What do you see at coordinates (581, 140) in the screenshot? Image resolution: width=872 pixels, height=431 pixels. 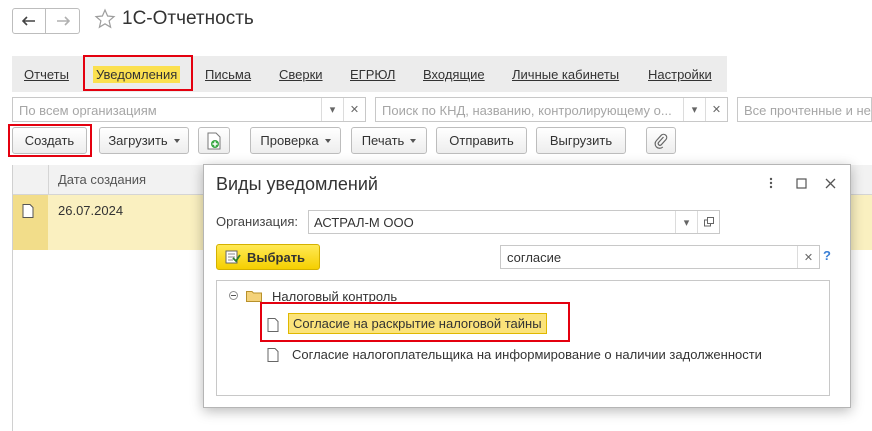 I see `export-button: Выгрузить` at bounding box center [581, 140].